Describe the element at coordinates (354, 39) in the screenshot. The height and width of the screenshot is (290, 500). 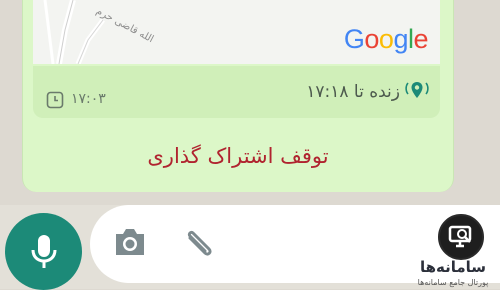
I see `google-letter: G` at that location.